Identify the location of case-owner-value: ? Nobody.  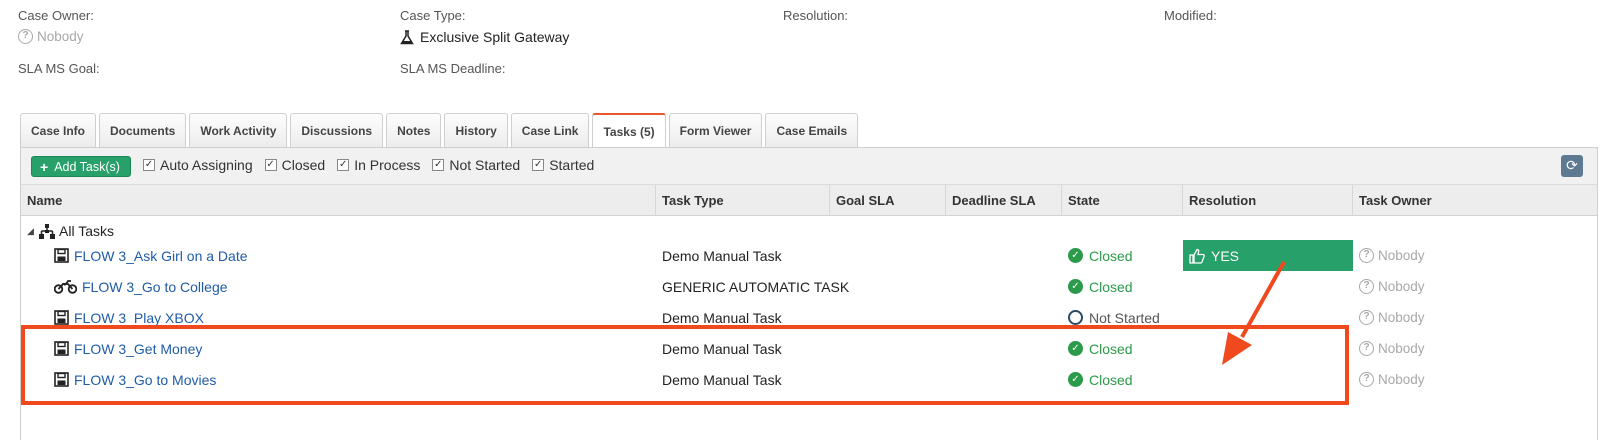
(51, 36).